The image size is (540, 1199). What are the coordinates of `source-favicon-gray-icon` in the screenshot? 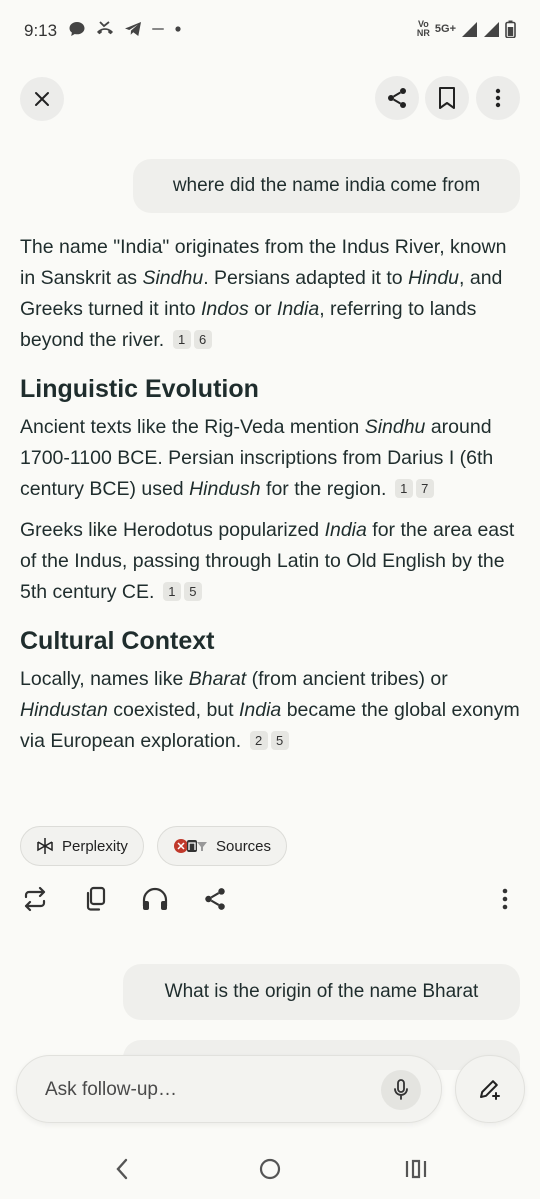 It's located at (202, 846).